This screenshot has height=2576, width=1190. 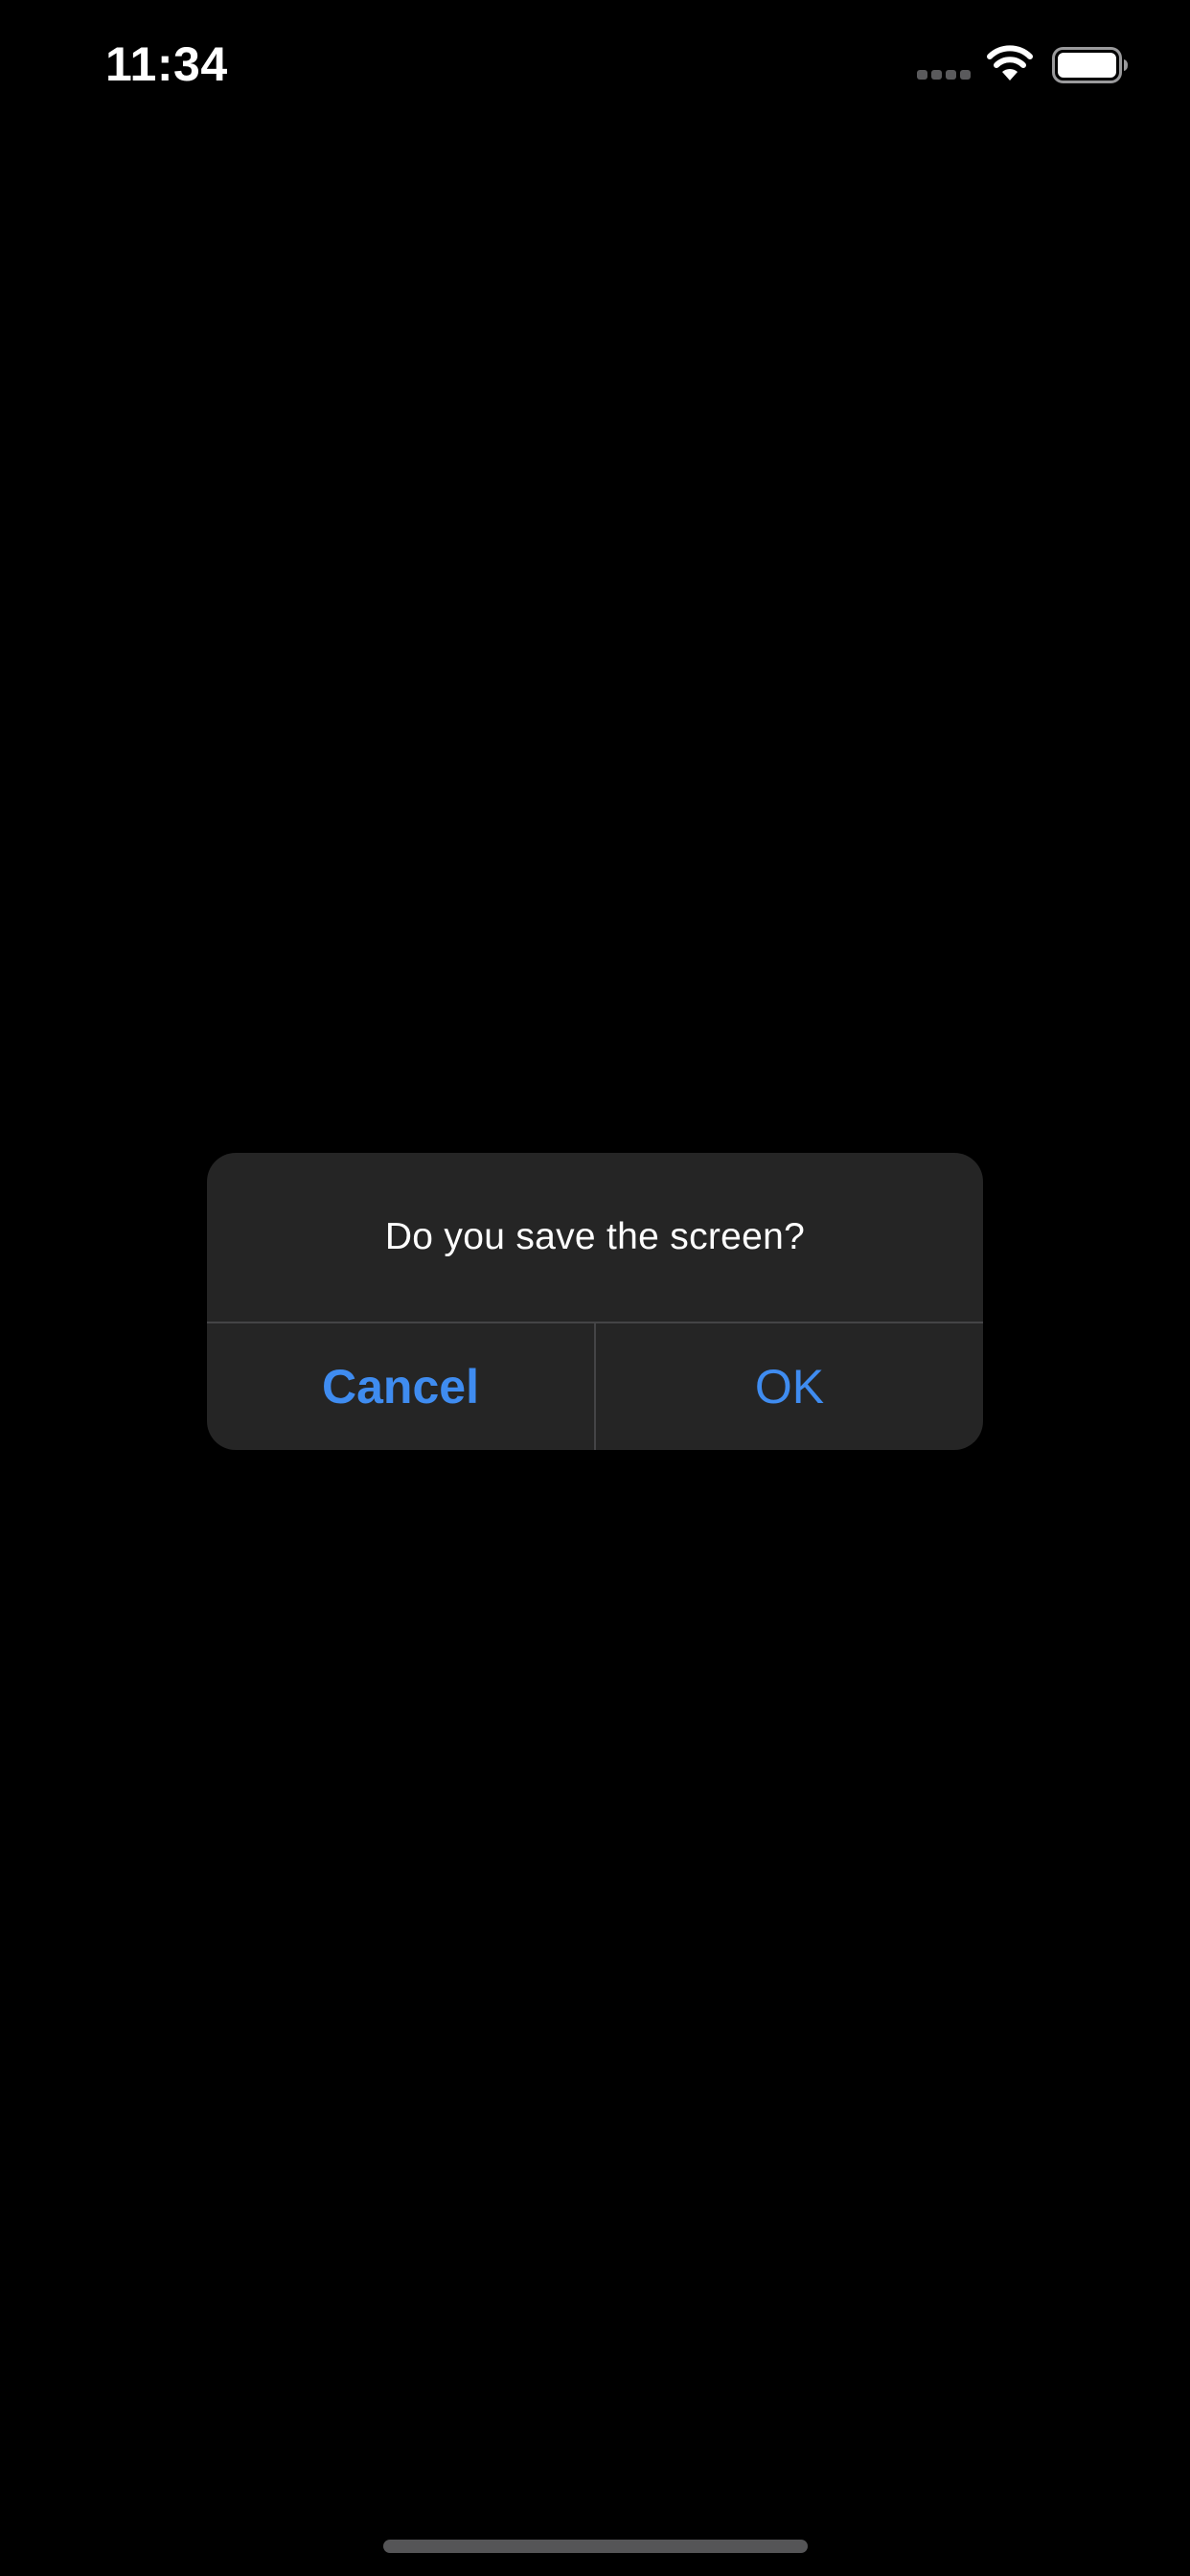 I want to click on home-indicator, so click(x=595, y=2546).